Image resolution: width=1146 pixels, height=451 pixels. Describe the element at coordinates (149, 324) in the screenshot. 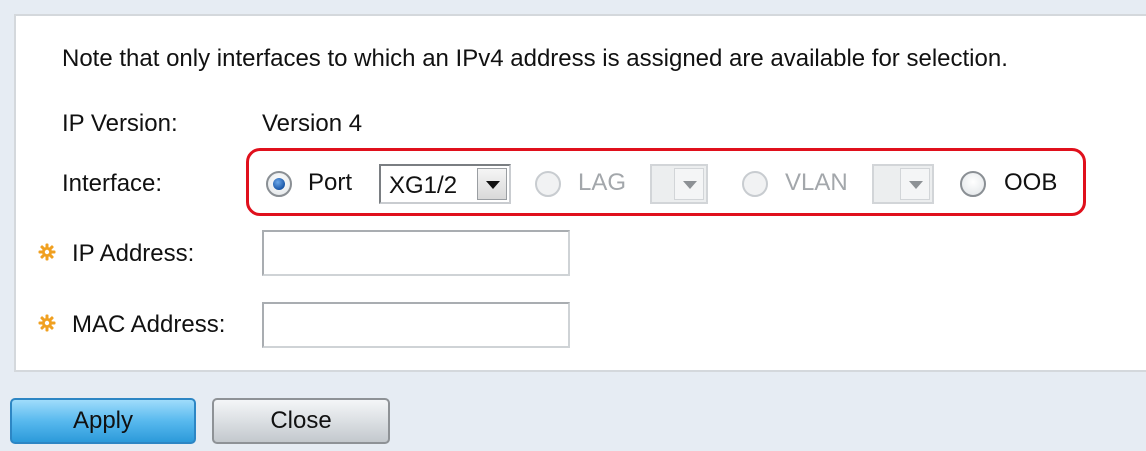

I see `mac-address-label: MAC Address:` at that location.